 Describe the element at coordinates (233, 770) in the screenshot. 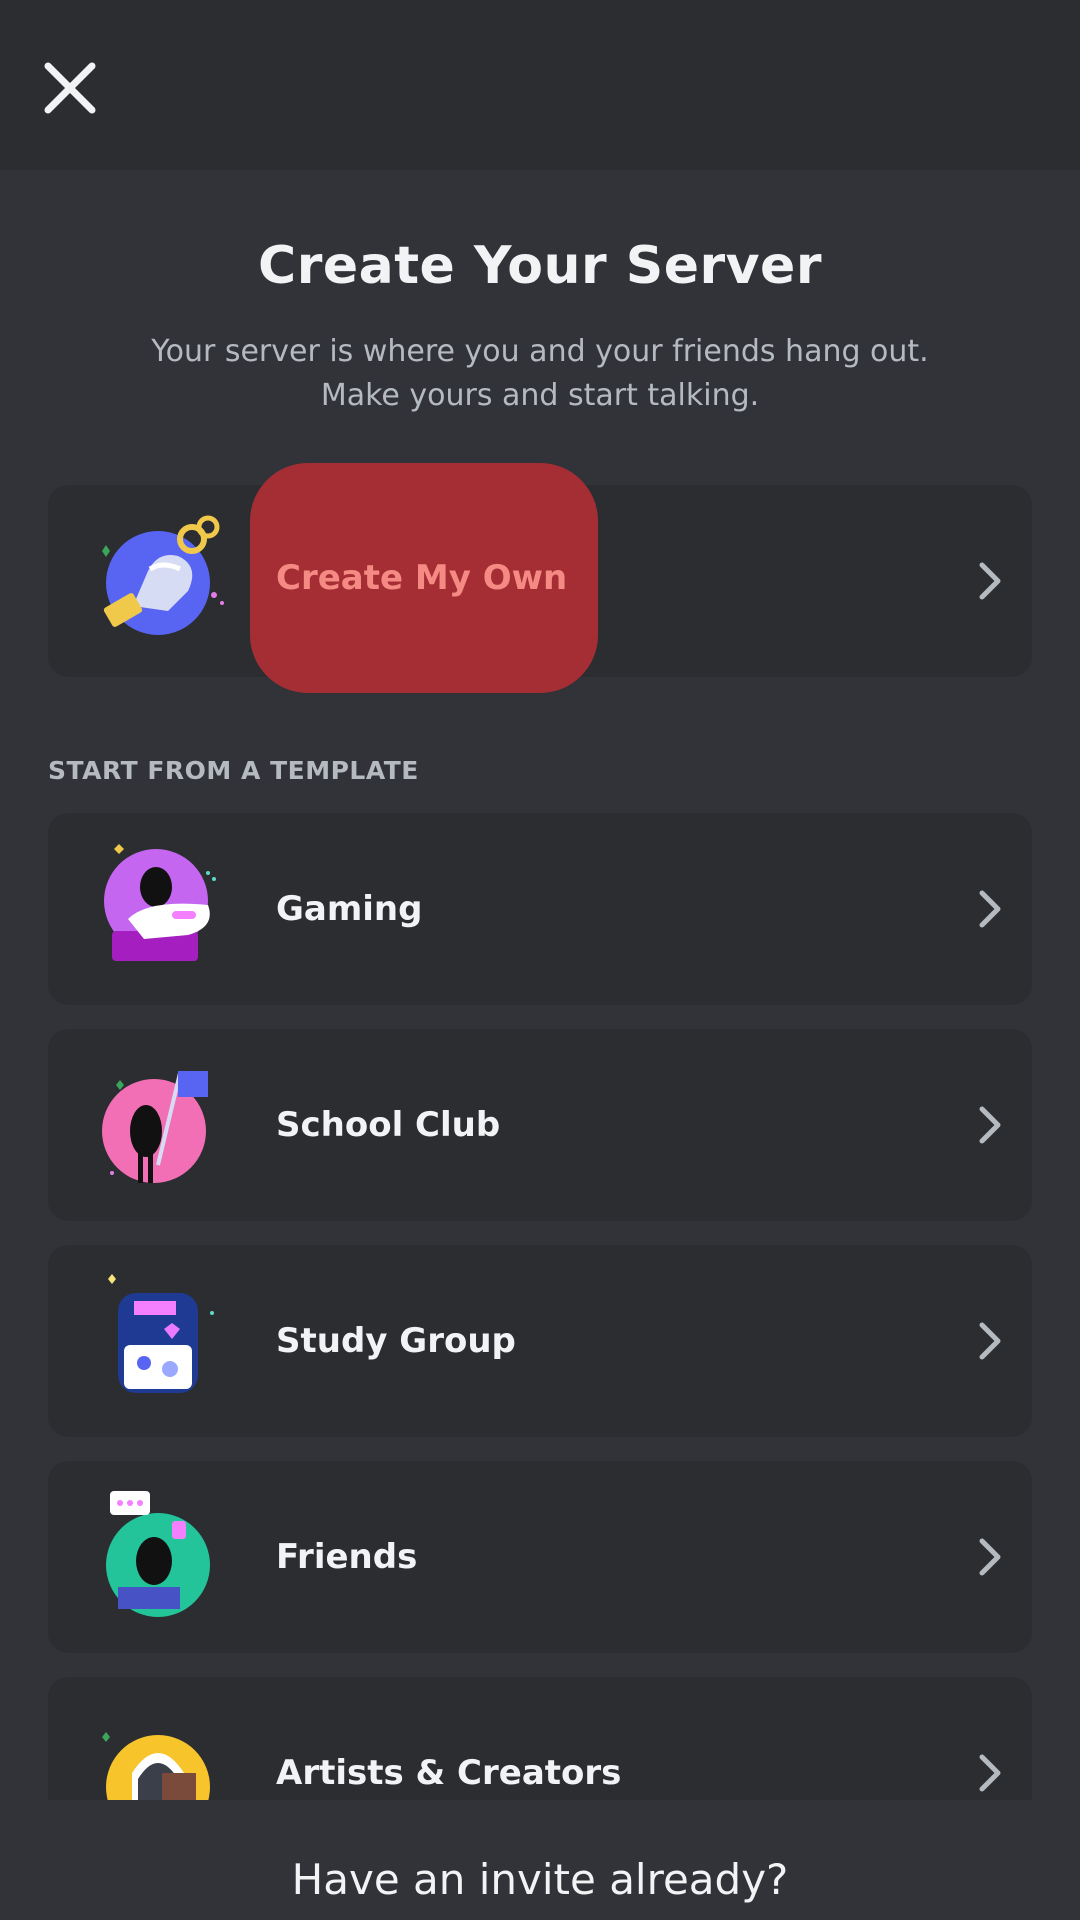

I see `template-section-header: START FROM A TEMPLATE` at that location.